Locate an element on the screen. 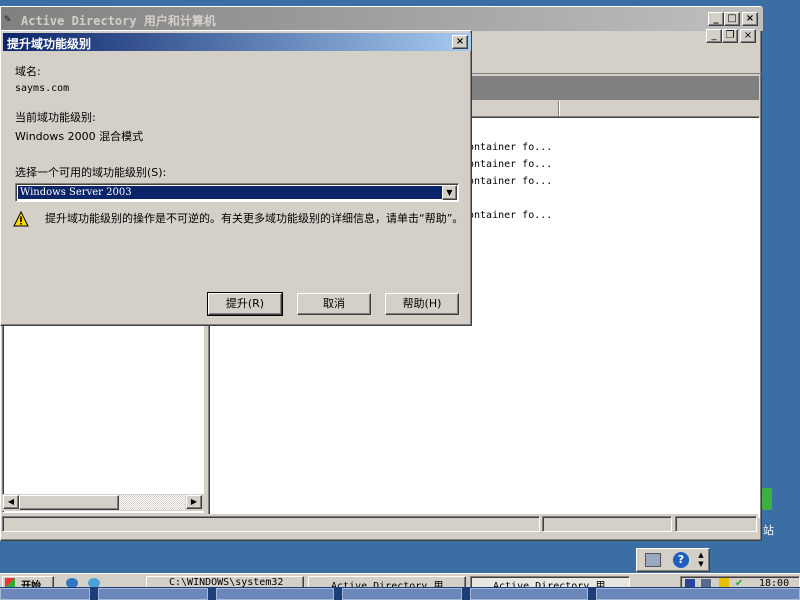  scroll-left-arrow-icon: ◀ is located at coordinates (11, 502).